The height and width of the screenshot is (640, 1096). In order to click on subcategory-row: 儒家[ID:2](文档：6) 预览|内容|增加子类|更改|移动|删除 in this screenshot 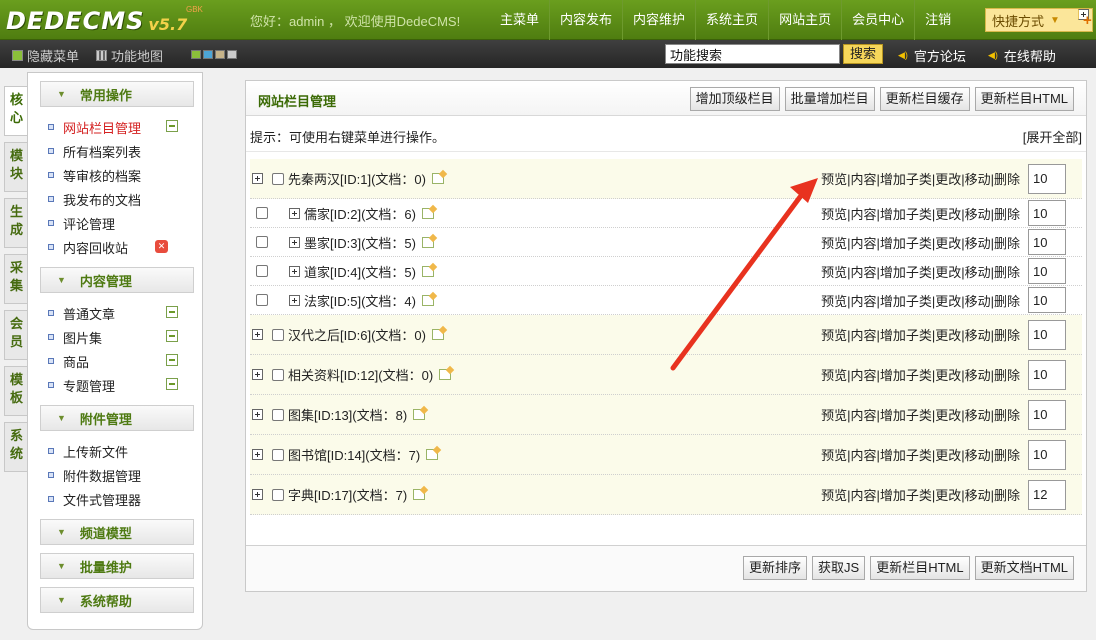, I will do `click(666, 213)`.